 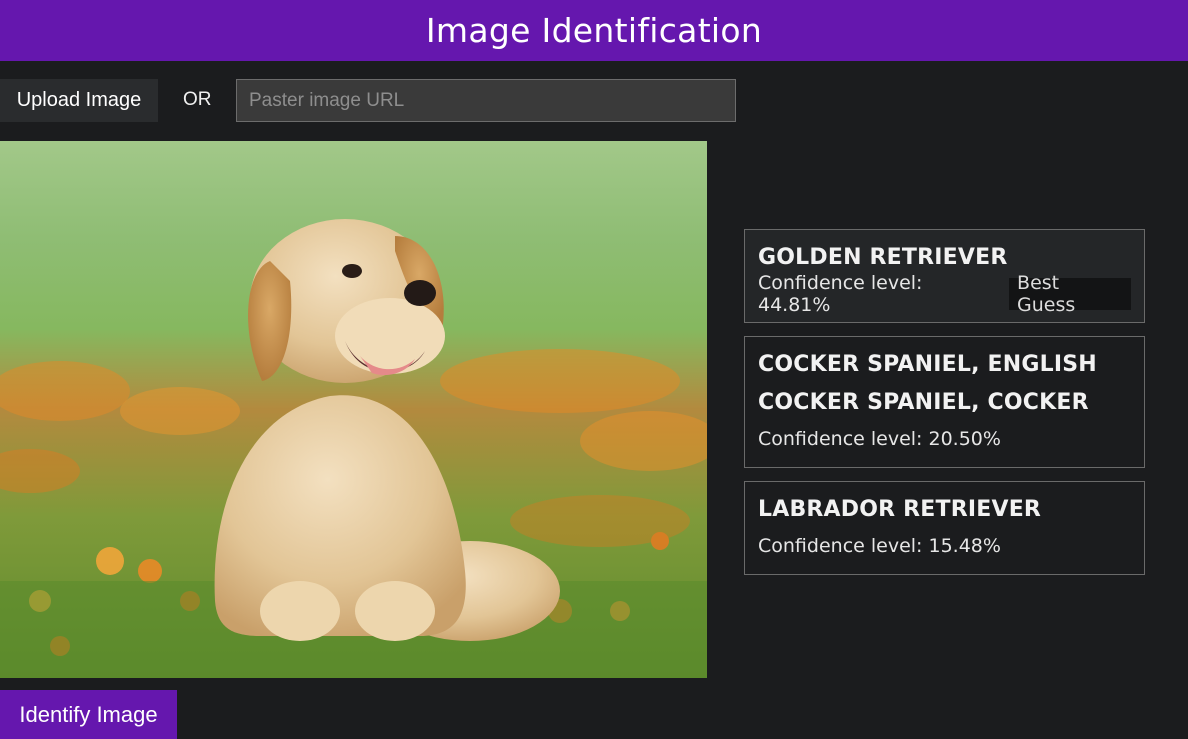 What do you see at coordinates (879, 439) in the screenshot?
I see `confidence-text: Confidence level: 20.50%` at bounding box center [879, 439].